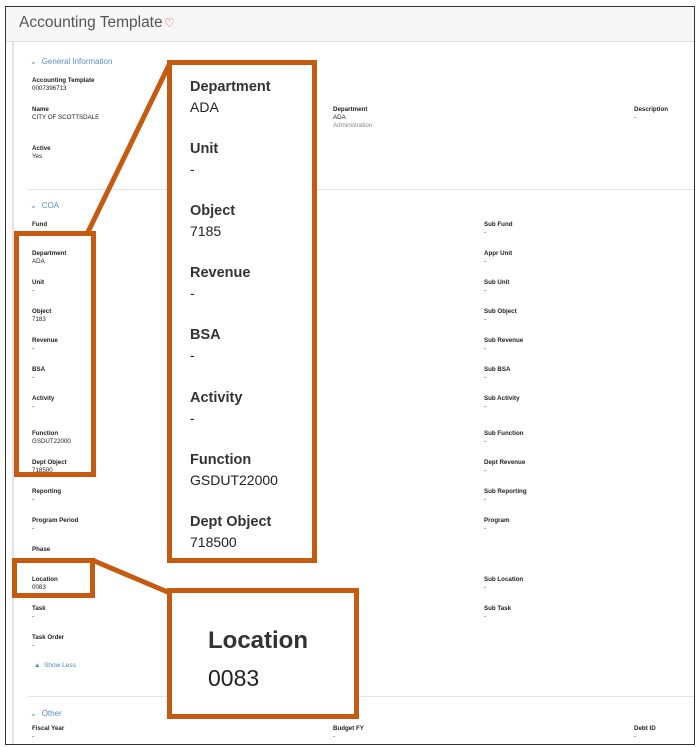  I want to click on zoom-activity: Activity -, so click(216, 408).